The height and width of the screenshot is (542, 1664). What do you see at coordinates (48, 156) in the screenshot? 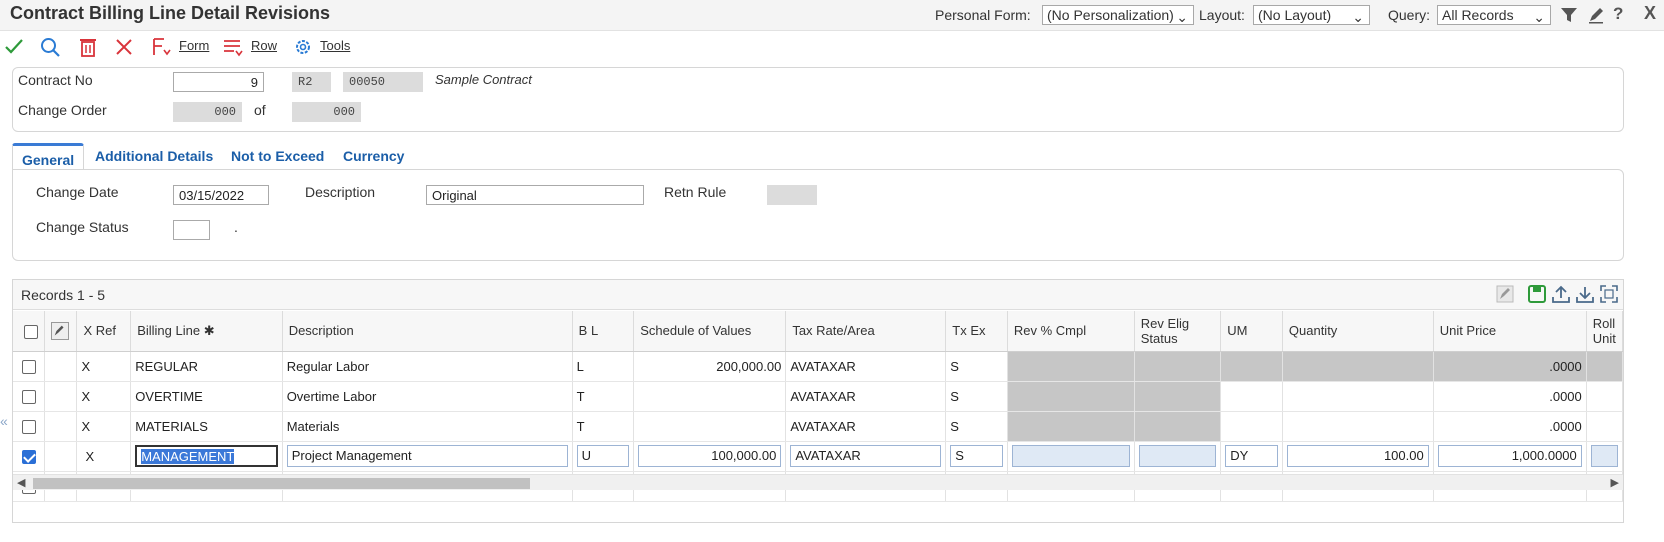
I see `tab-general: General` at bounding box center [48, 156].